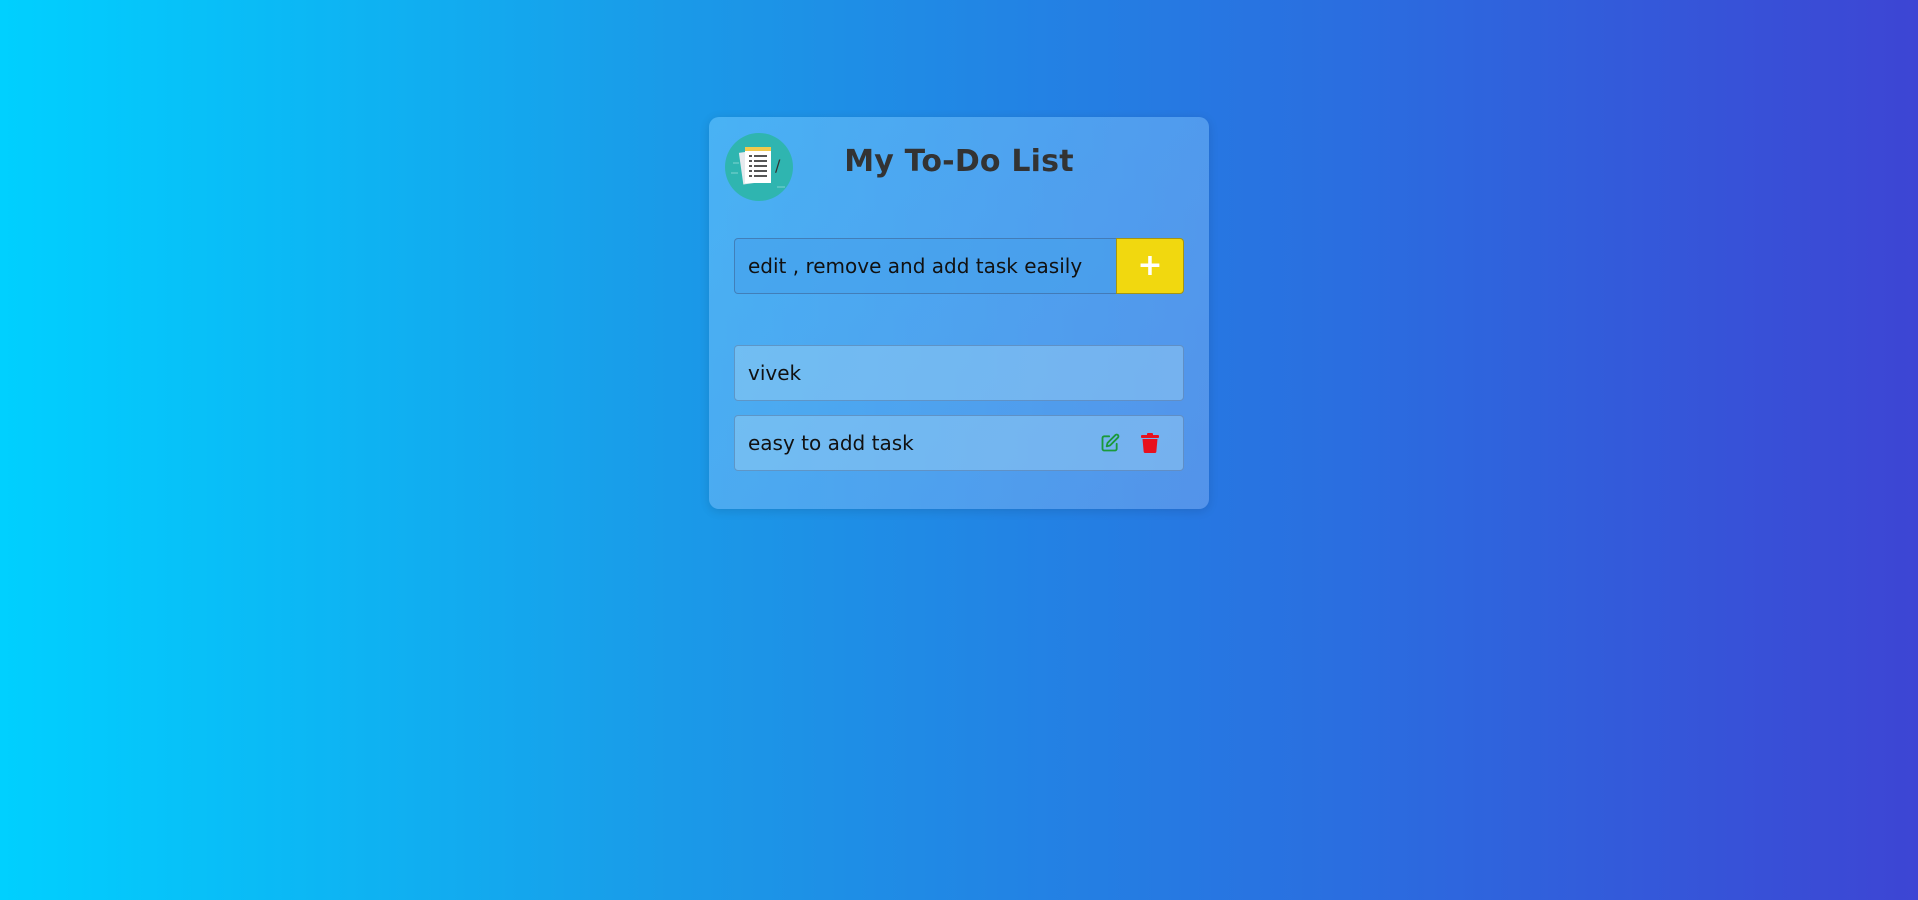  Describe the element at coordinates (1110, 443) in the screenshot. I see `edit-icon` at that location.